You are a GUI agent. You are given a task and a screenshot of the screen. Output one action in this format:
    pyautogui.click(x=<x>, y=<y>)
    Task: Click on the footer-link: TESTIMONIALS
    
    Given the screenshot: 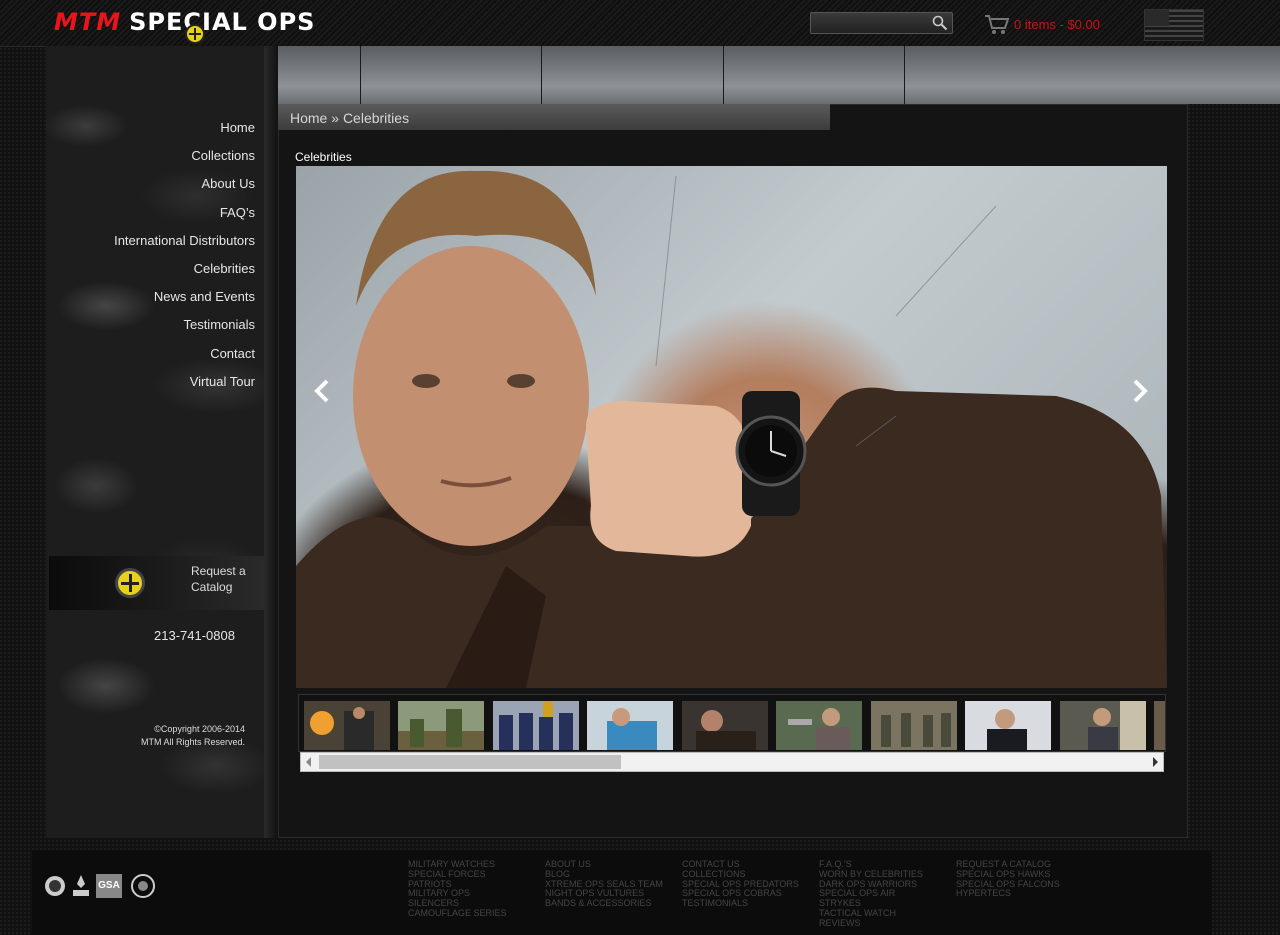 What is the action you would take?
    pyautogui.click(x=740, y=903)
    